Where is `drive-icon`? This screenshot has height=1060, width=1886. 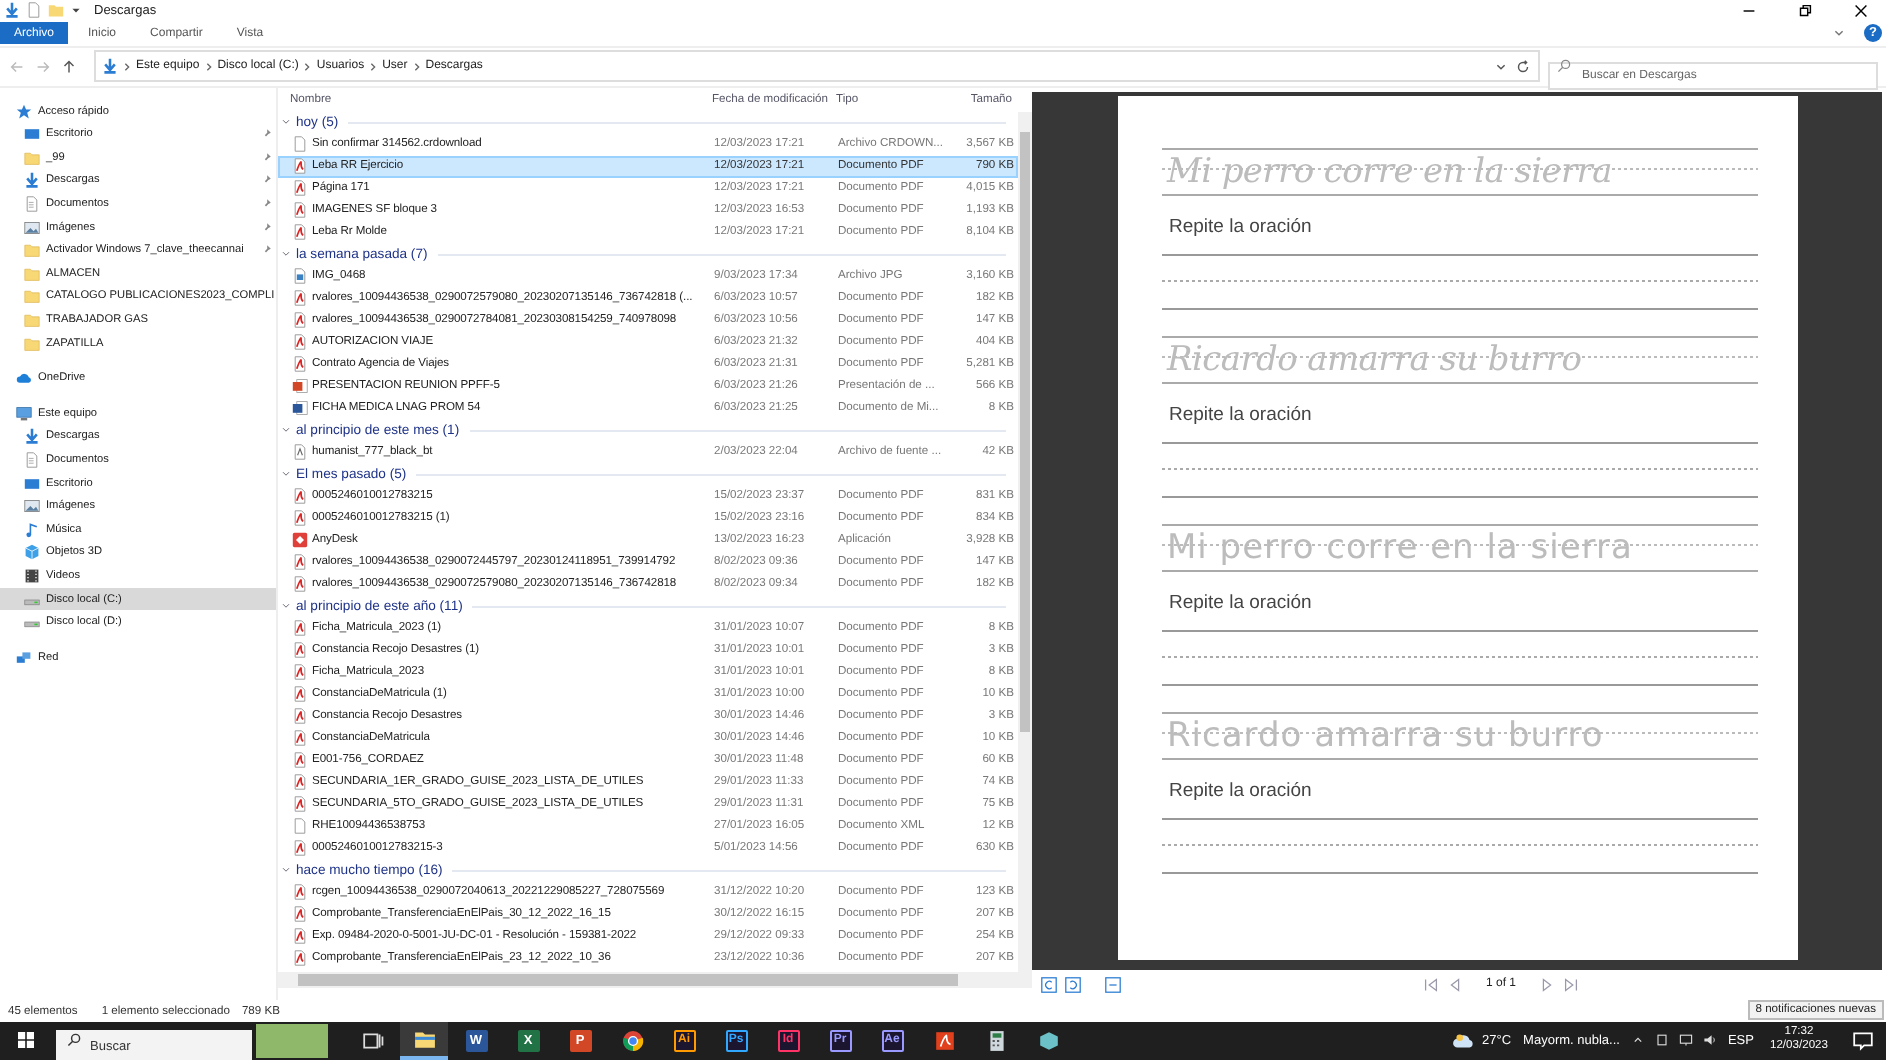 drive-icon is located at coordinates (1661, 1040).